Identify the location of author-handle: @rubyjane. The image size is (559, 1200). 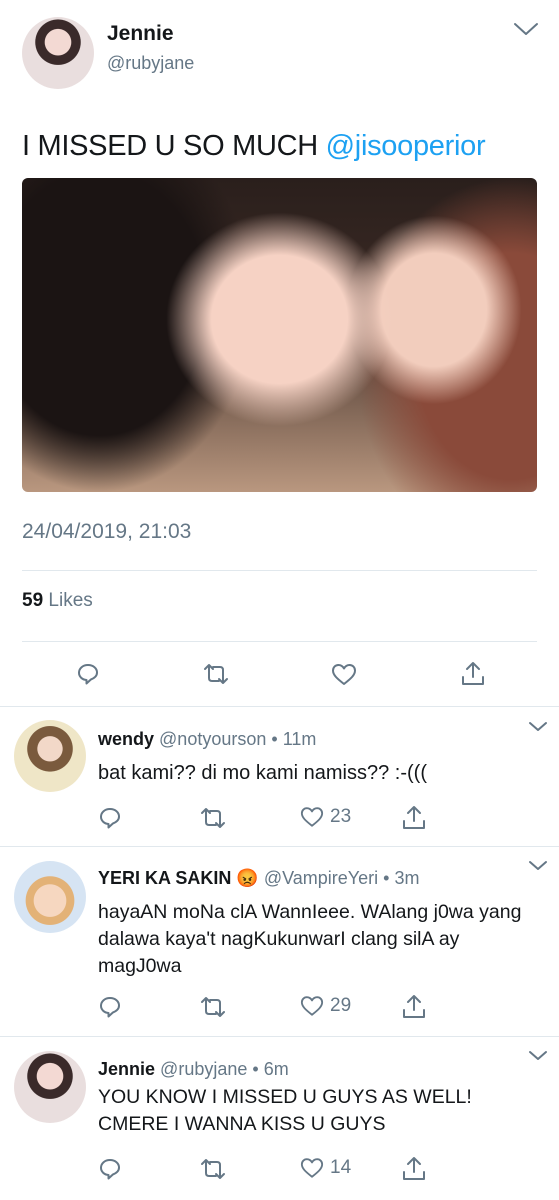
(150, 63).